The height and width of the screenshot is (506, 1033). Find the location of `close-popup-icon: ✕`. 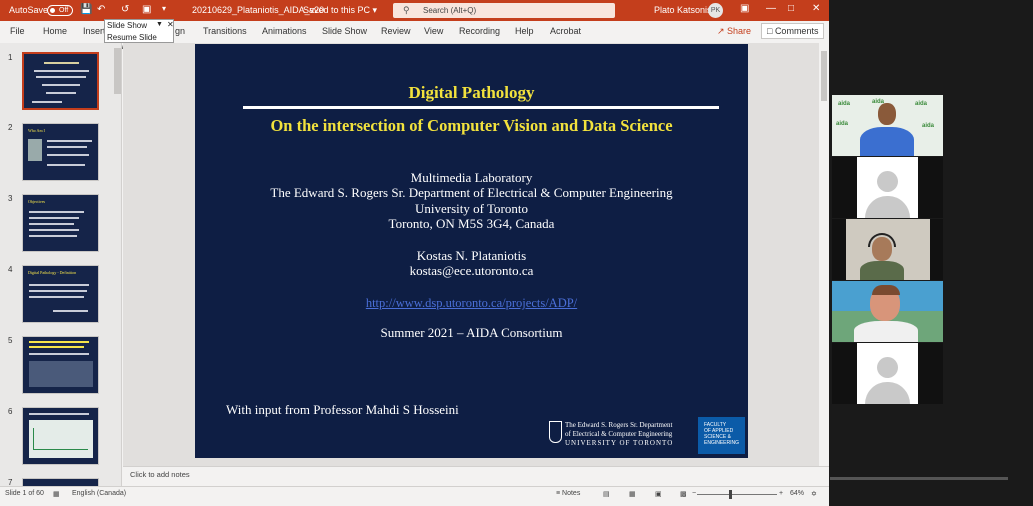

close-popup-icon: ✕ is located at coordinates (170, 24).